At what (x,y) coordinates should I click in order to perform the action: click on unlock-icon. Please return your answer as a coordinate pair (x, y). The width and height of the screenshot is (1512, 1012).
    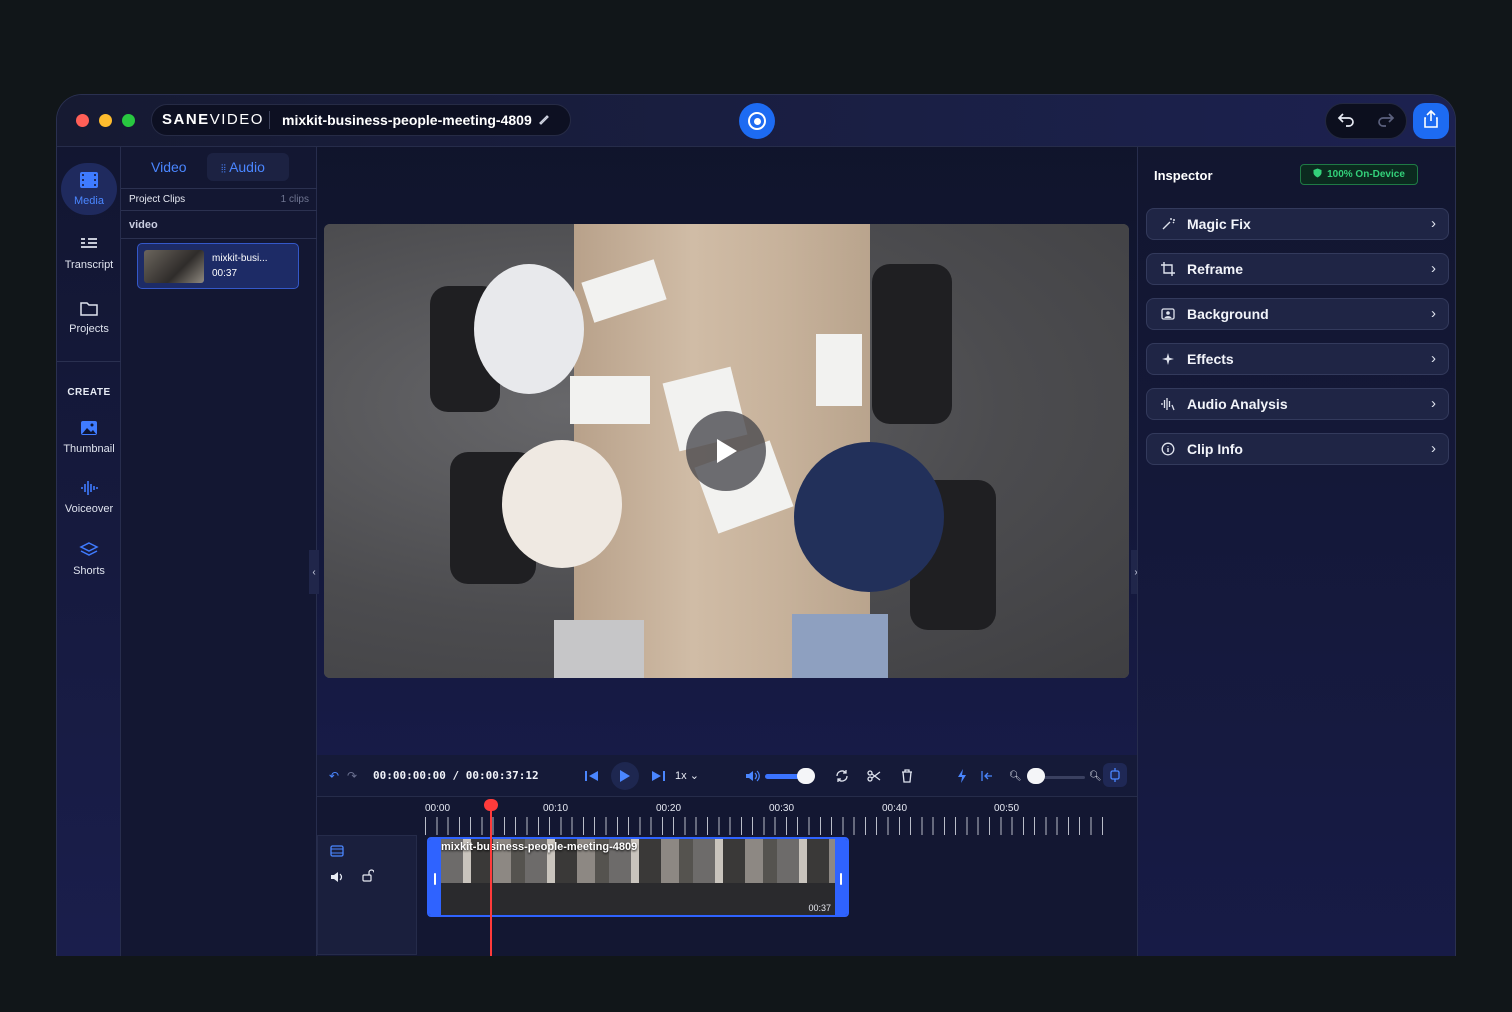
    Looking at the image, I should click on (368, 878).